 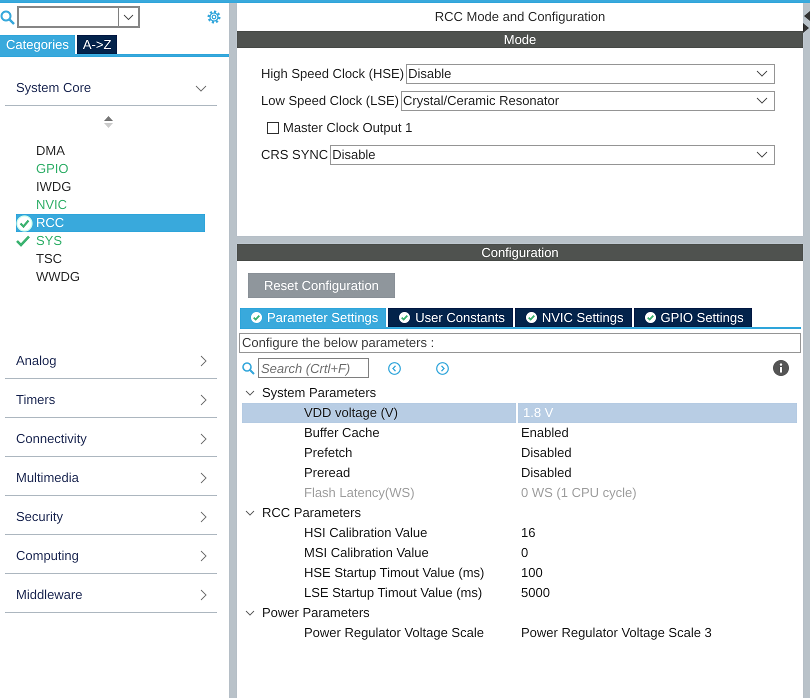 I want to click on previous-icon, so click(x=394, y=368).